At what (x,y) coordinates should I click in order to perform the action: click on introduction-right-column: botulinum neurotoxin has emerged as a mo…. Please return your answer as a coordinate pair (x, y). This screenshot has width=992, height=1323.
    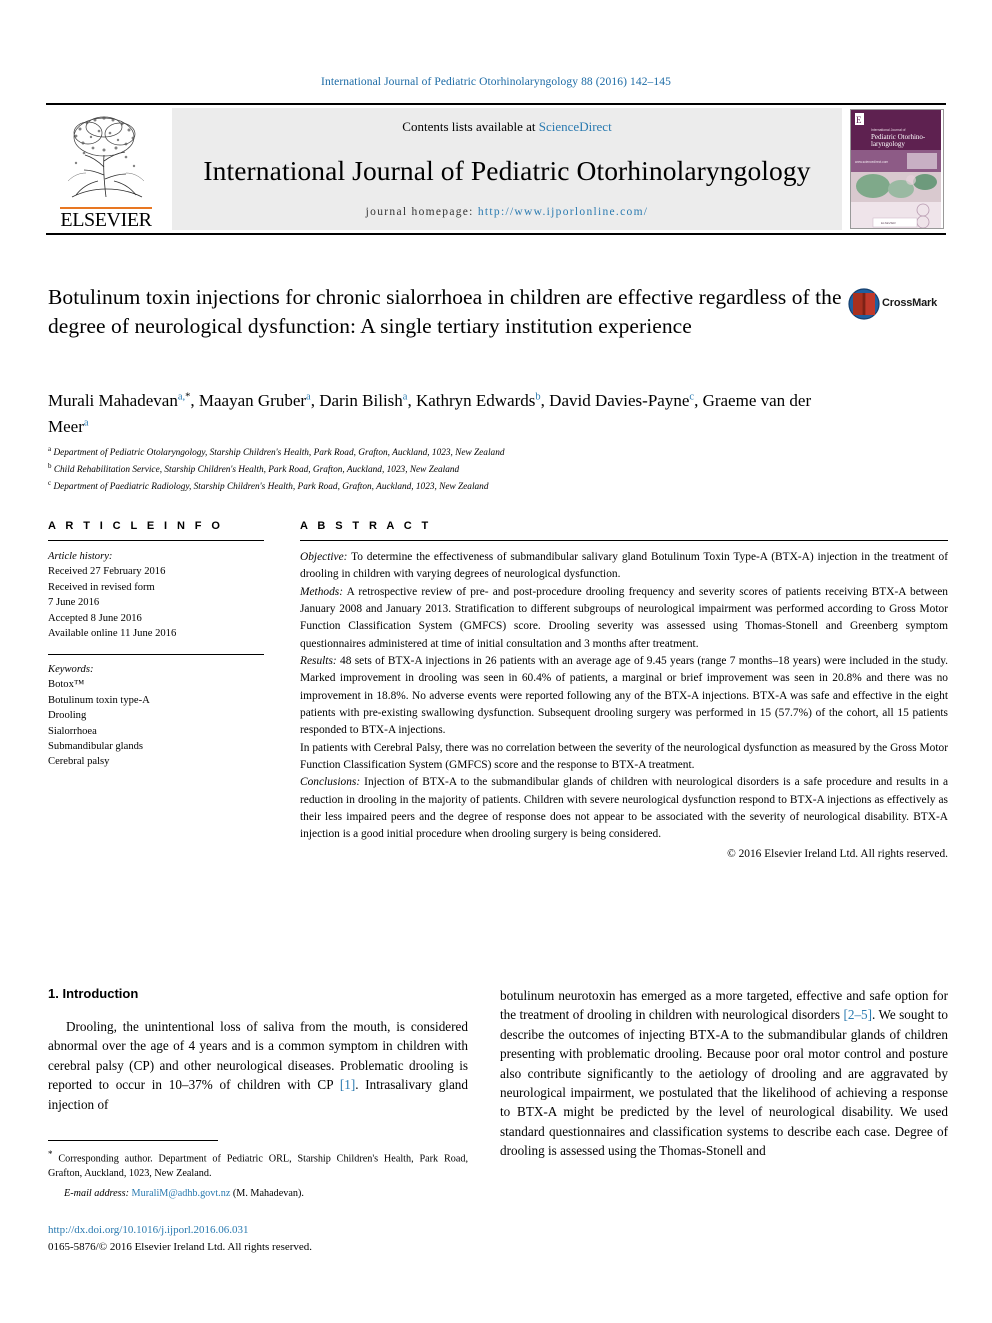
    Looking at the image, I should click on (724, 1073).